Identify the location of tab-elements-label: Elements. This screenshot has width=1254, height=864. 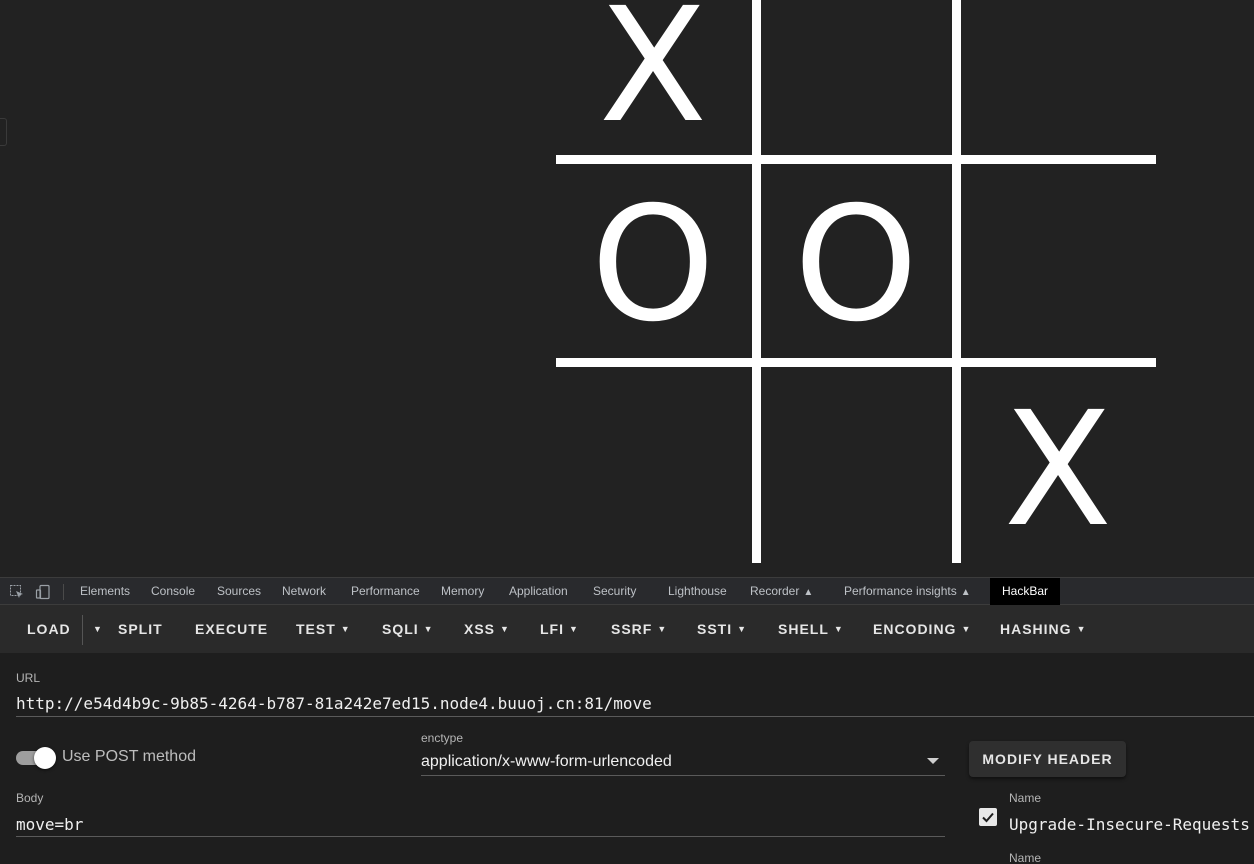
(105, 591).